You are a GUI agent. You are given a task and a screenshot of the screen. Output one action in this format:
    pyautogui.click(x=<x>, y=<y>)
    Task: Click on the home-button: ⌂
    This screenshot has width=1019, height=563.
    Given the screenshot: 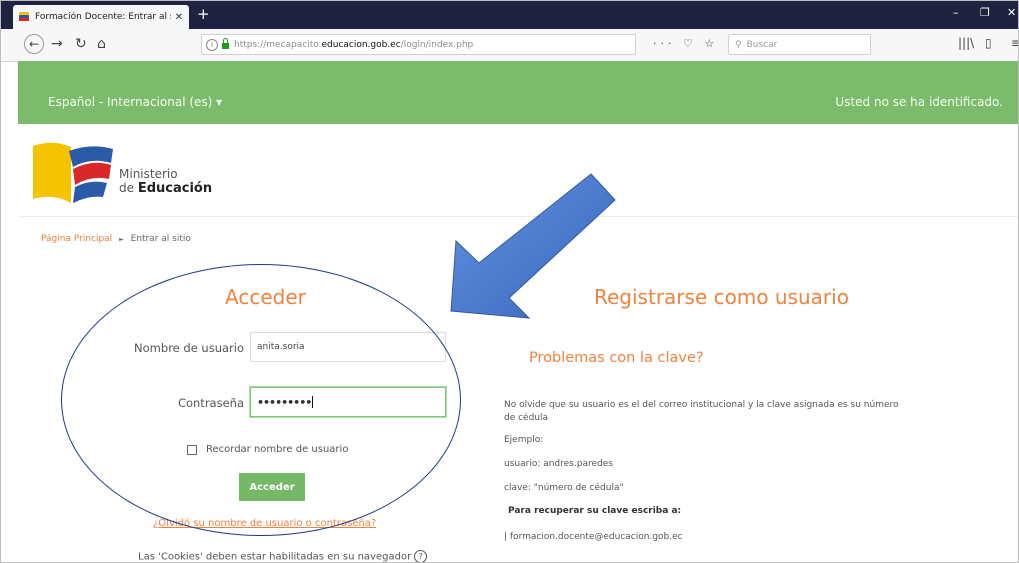 What is the action you would take?
    pyautogui.click(x=101, y=44)
    